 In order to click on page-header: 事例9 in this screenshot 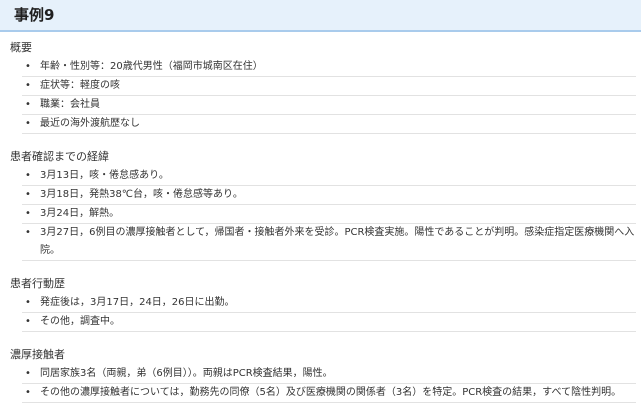, I will do `click(320, 16)`.